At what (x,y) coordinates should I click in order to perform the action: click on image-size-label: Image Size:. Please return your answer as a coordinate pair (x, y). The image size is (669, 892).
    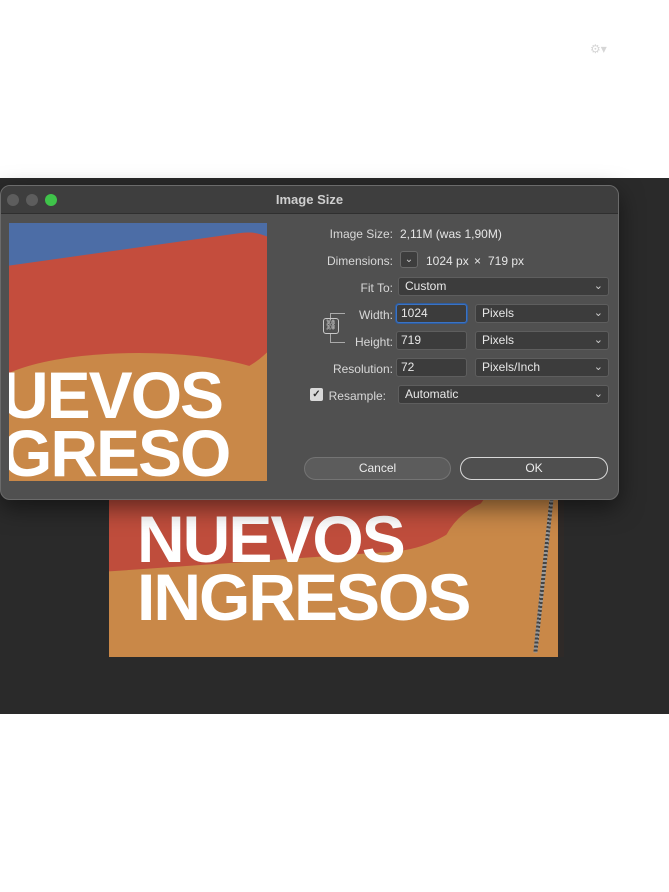
    Looking at the image, I should click on (361, 234).